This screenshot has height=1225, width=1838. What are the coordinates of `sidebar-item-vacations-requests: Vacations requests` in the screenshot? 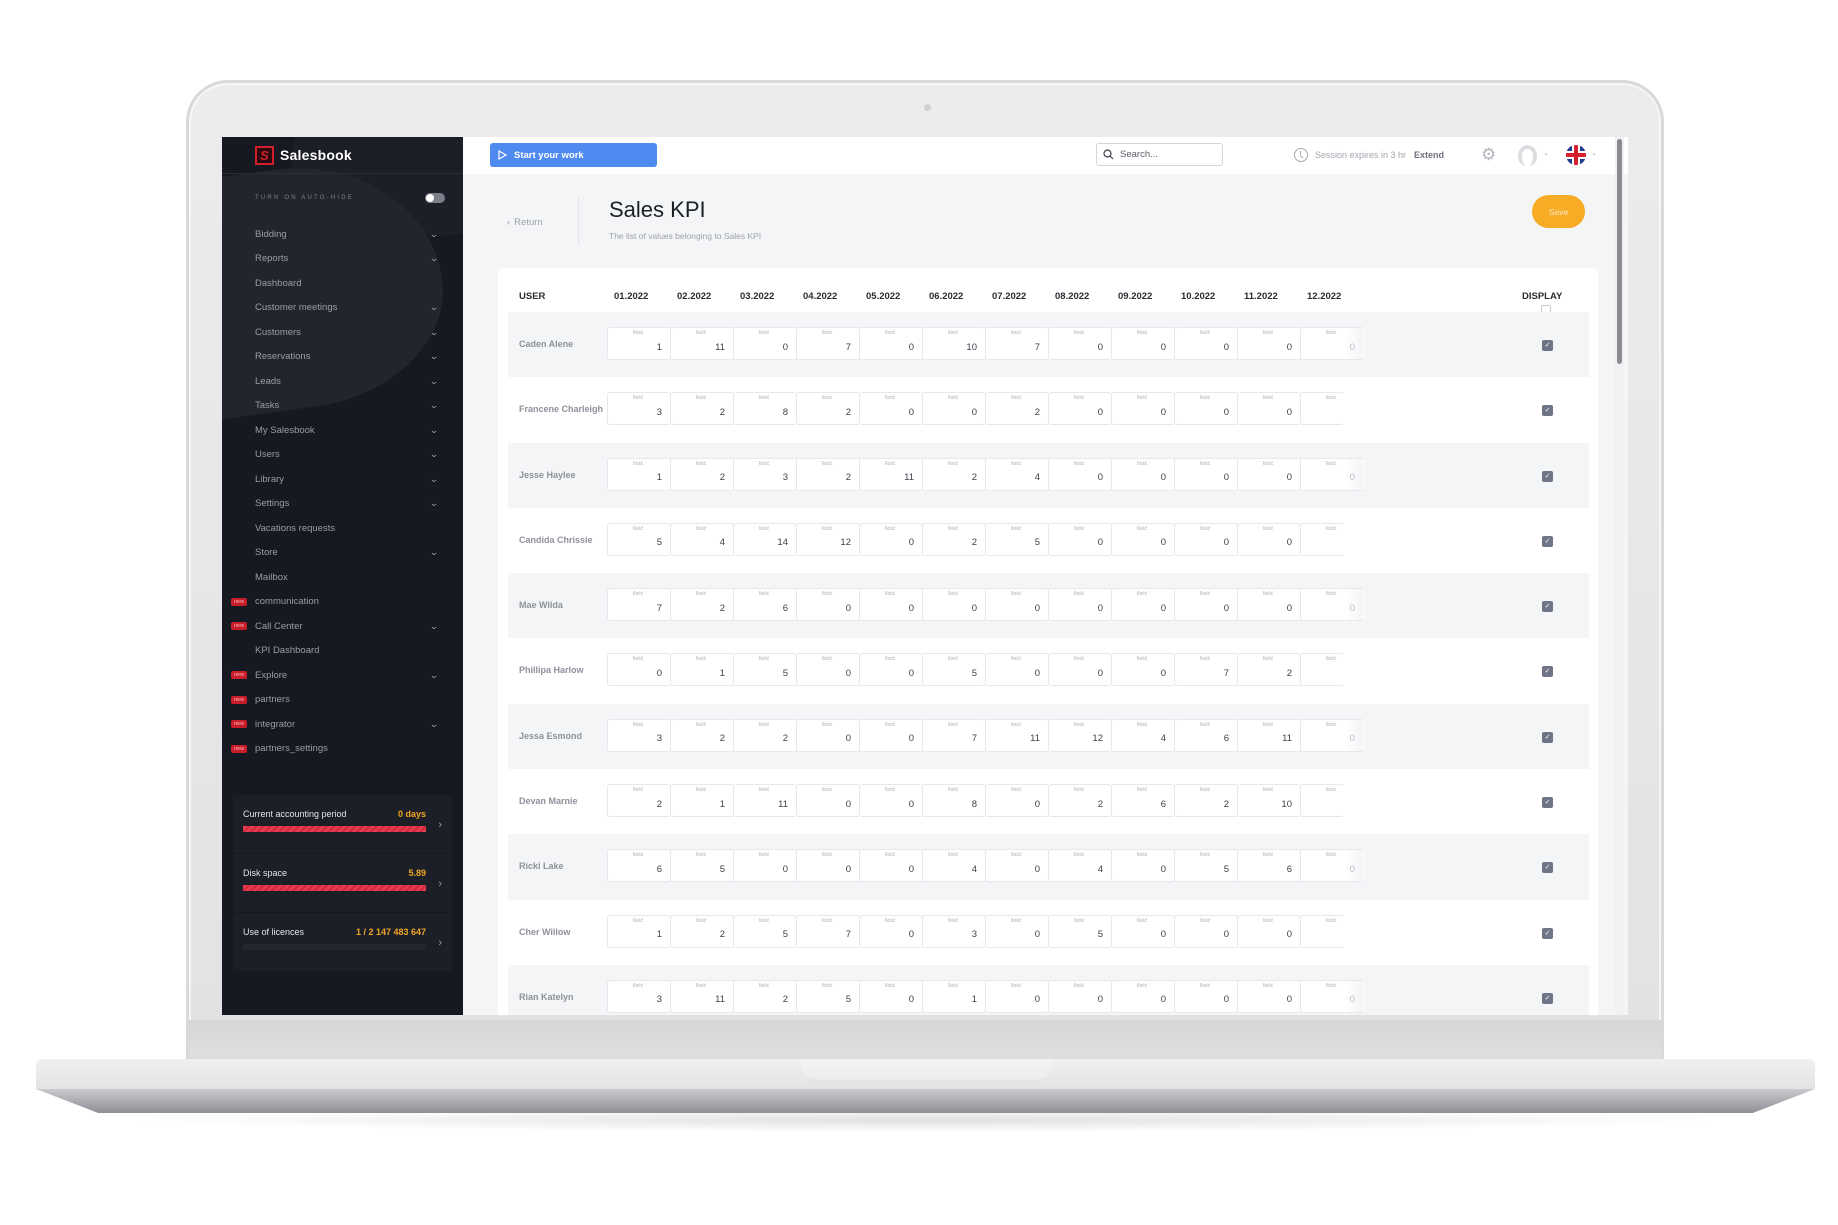 It's located at (342, 528).